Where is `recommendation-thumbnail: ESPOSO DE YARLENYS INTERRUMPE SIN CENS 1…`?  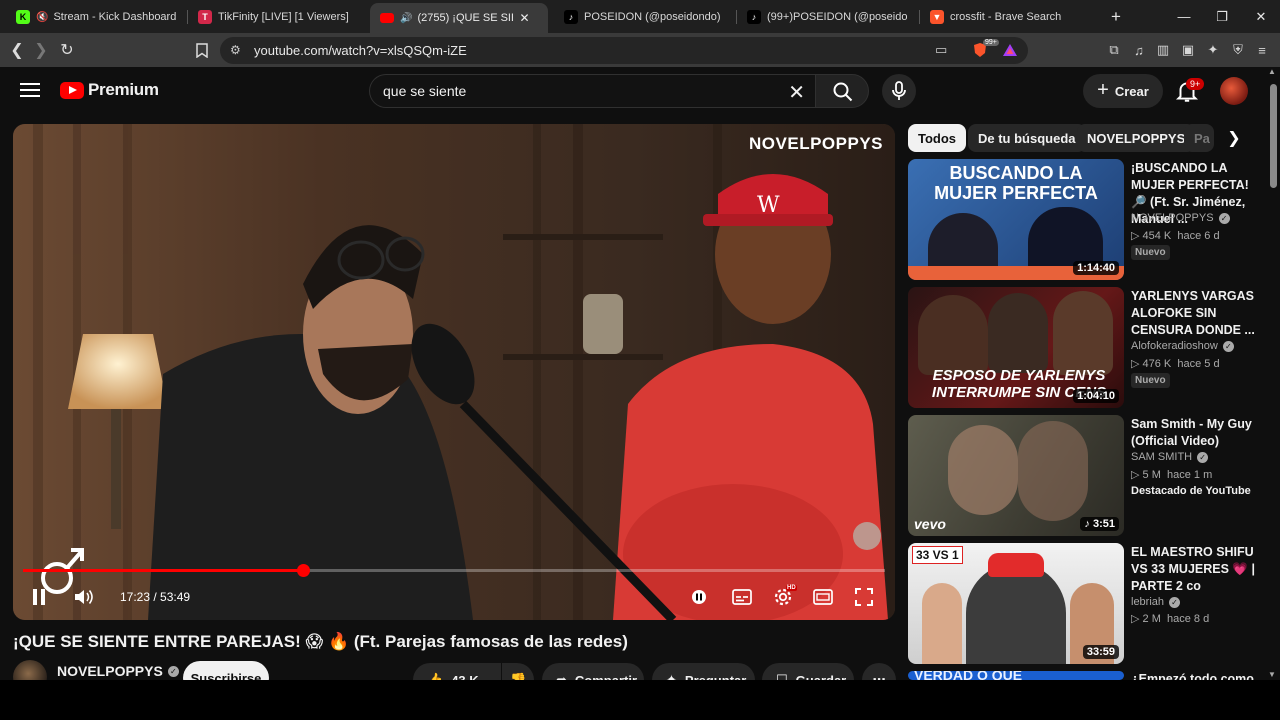 recommendation-thumbnail: ESPOSO DE YARLENYS INTERRUMPE SIN CENS 1… is located at coordinates (1016, 347).